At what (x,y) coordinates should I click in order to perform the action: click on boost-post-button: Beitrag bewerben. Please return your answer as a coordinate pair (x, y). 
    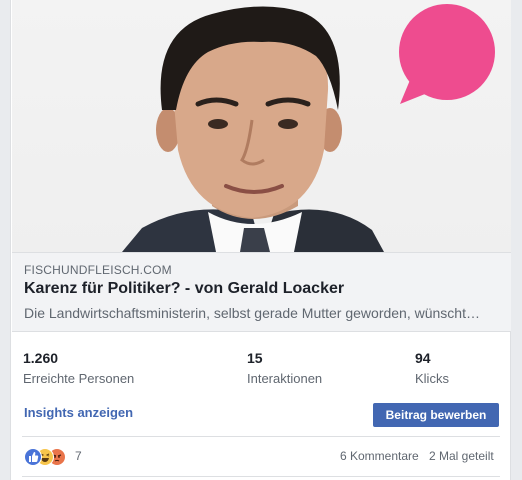
    Looking at the image, I should click on (436, 415).